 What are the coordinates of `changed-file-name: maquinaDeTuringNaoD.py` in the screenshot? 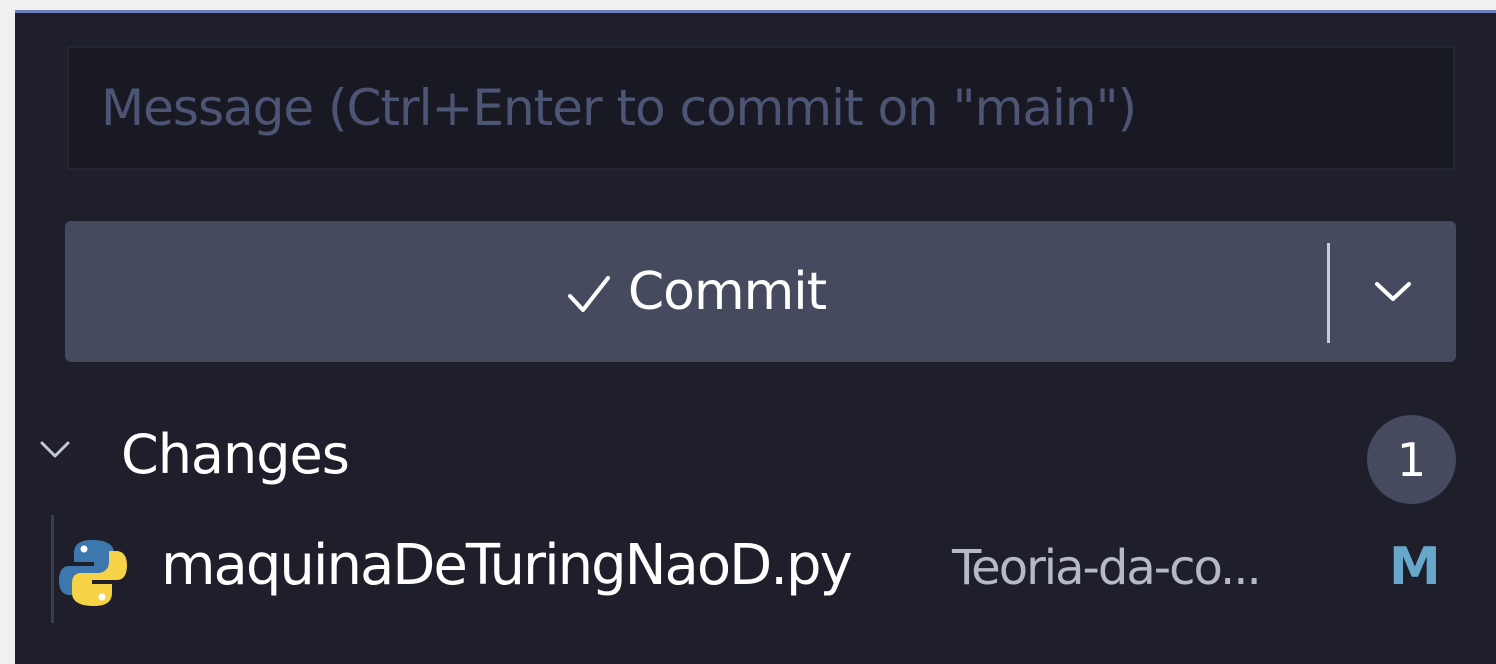 It's located at (507, 565).